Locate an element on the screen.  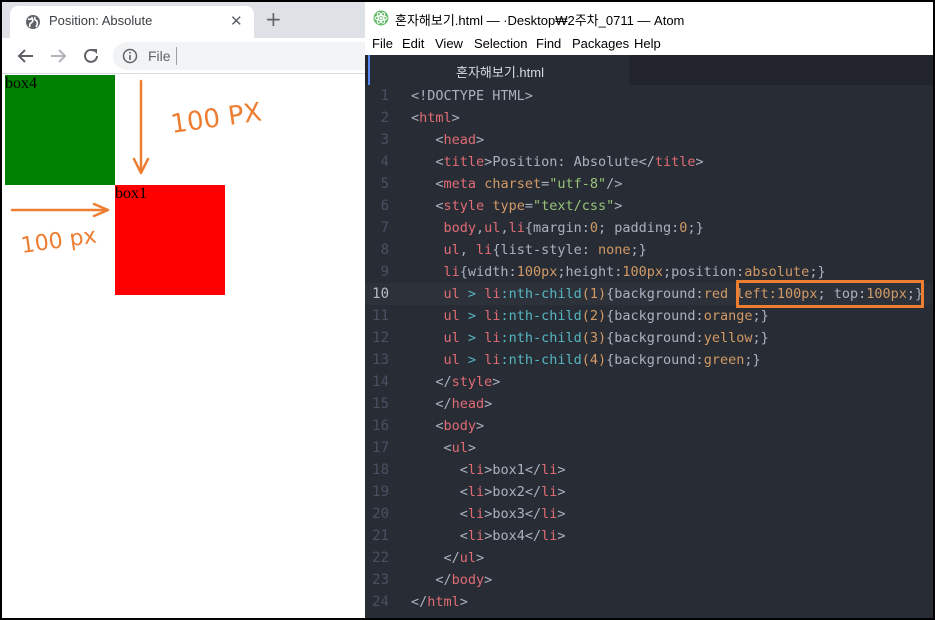
code-line-16: 16 <body> is located at coordinates (649, 426).